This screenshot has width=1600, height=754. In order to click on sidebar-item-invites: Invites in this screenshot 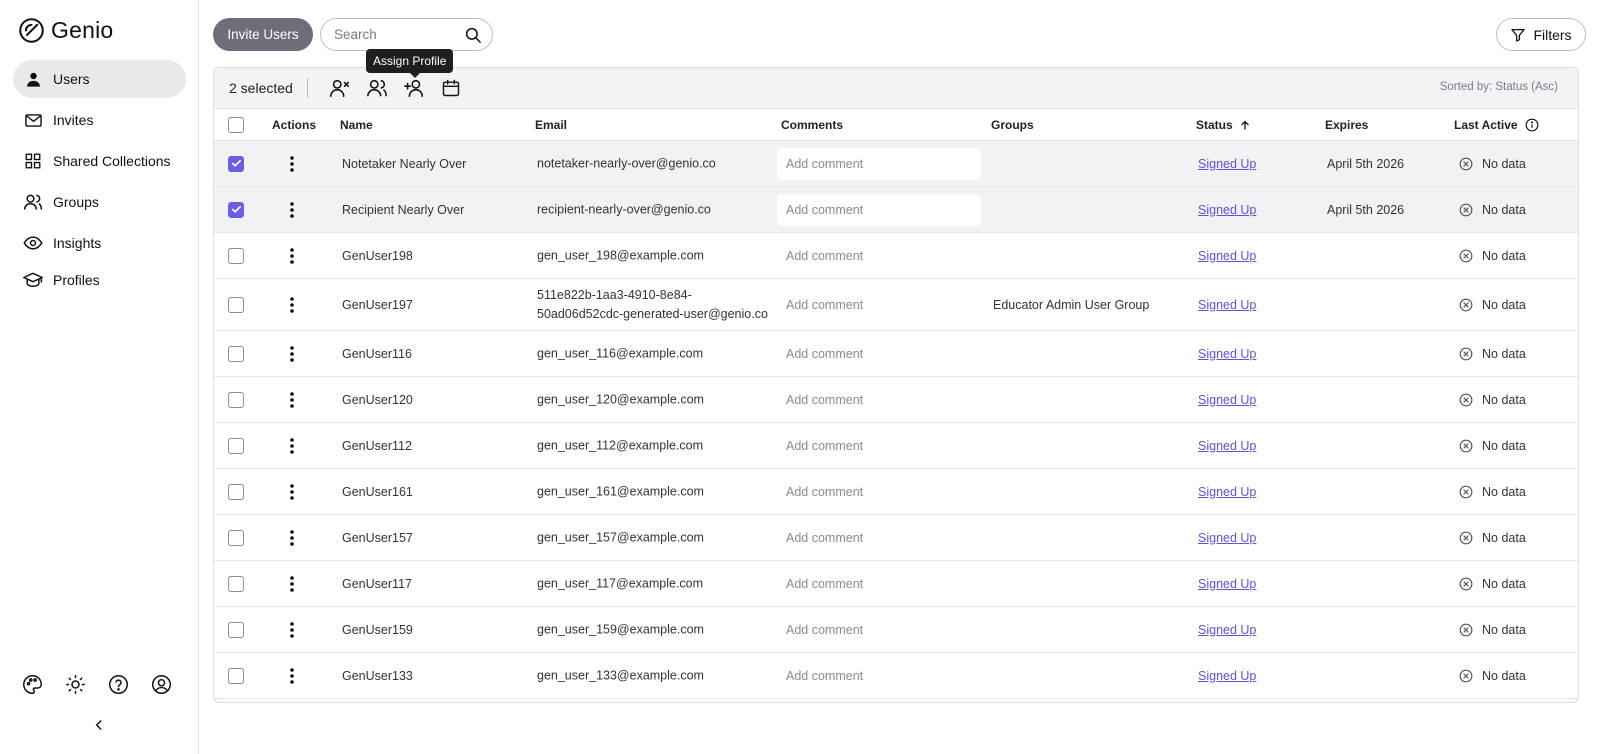, I will do `click(99, 120)`.